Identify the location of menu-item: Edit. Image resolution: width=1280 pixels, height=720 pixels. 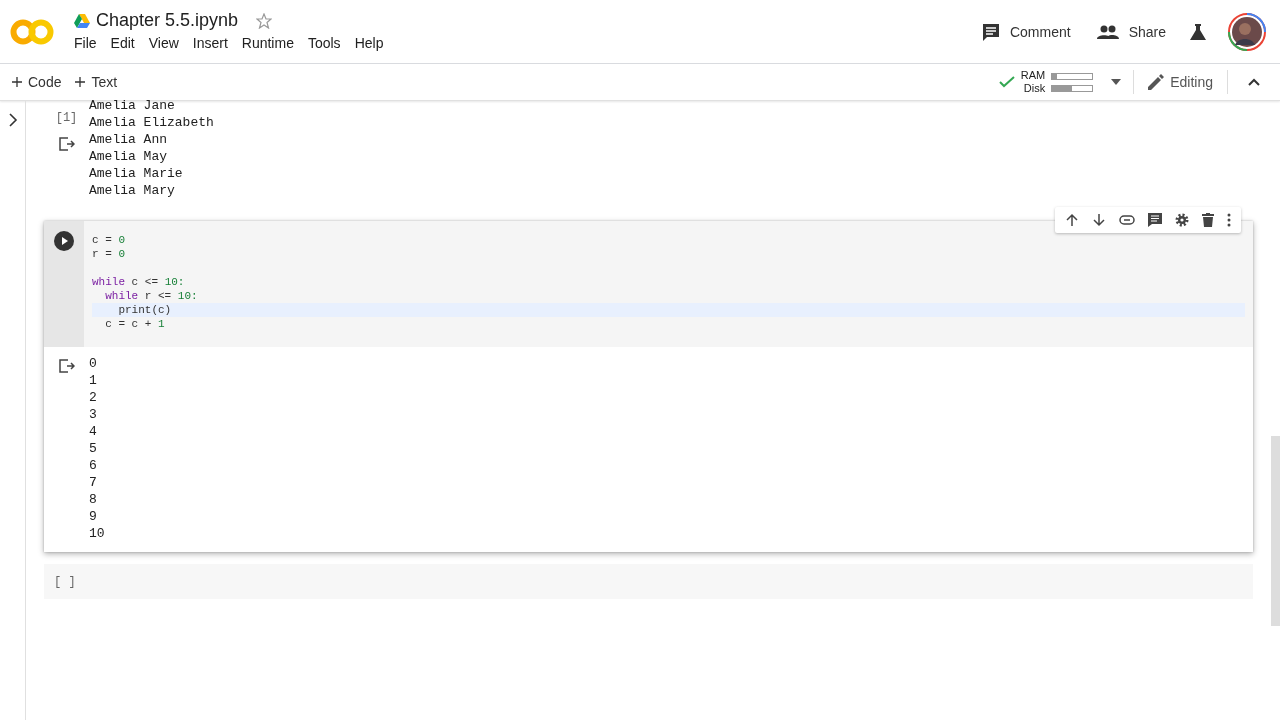
(125, 43).